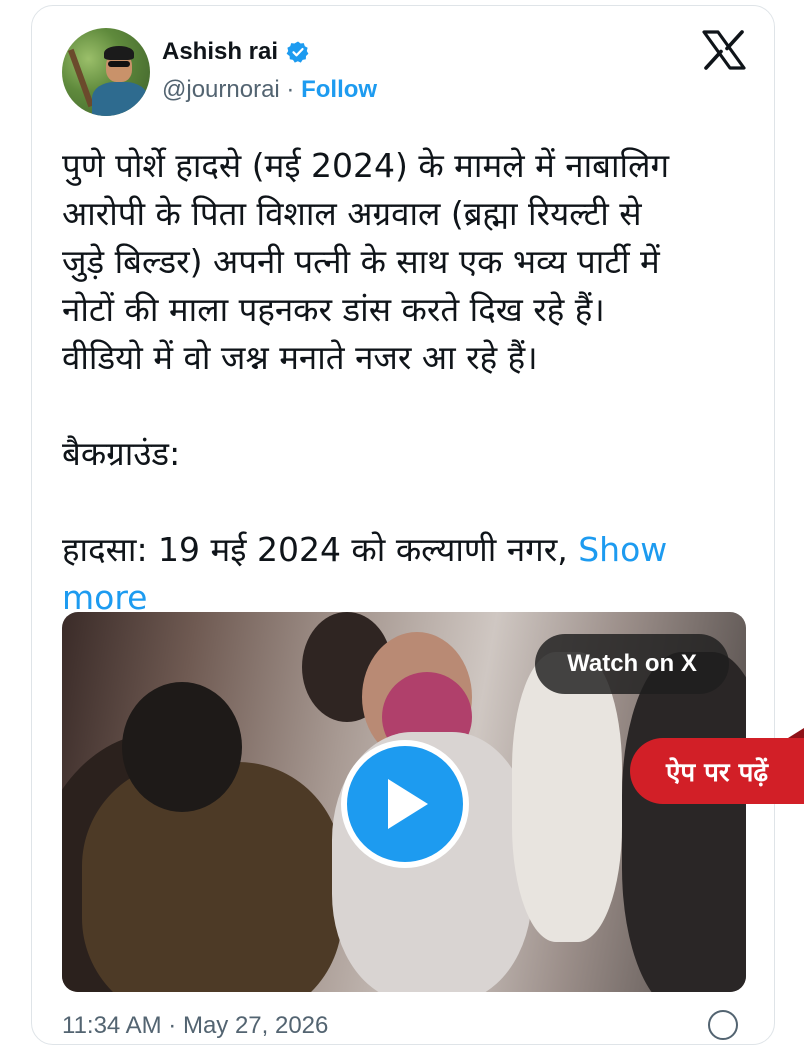 Image resolution: width=804 pixels, height=1045 pixels. I want to click on follow-button: Follow, so click(339, 89).